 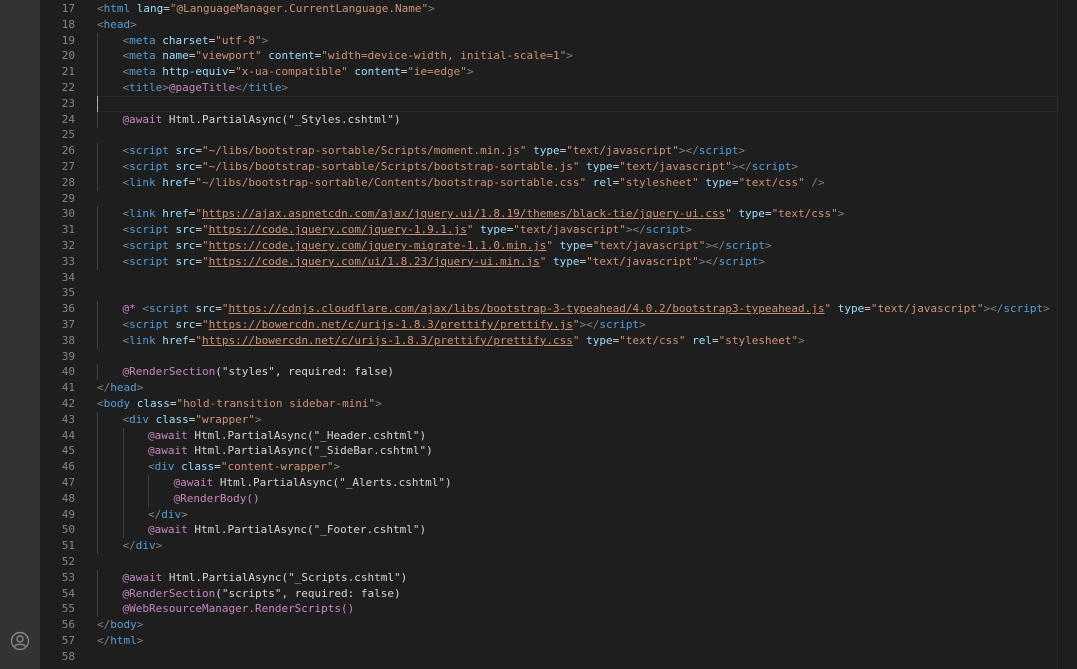 I want to click on code-token: meta, so click(x=142, y=56).